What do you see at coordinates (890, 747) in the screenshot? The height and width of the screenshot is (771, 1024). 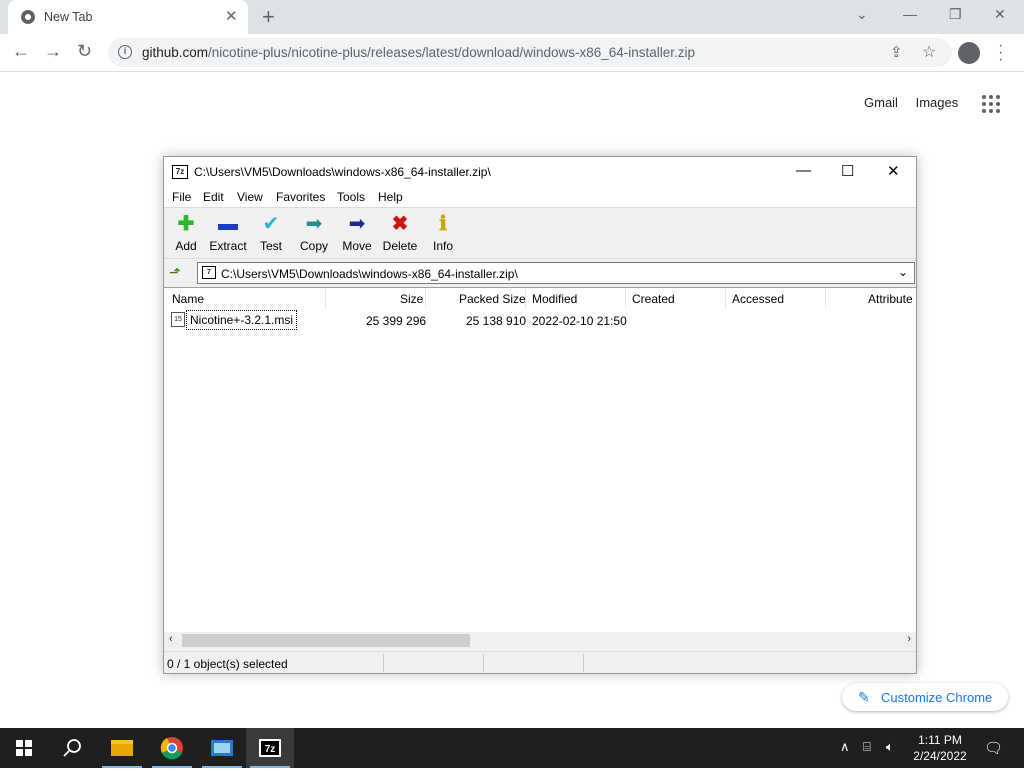 I see `volume-icon: 🔈︎` at bounding box center [890, 747].